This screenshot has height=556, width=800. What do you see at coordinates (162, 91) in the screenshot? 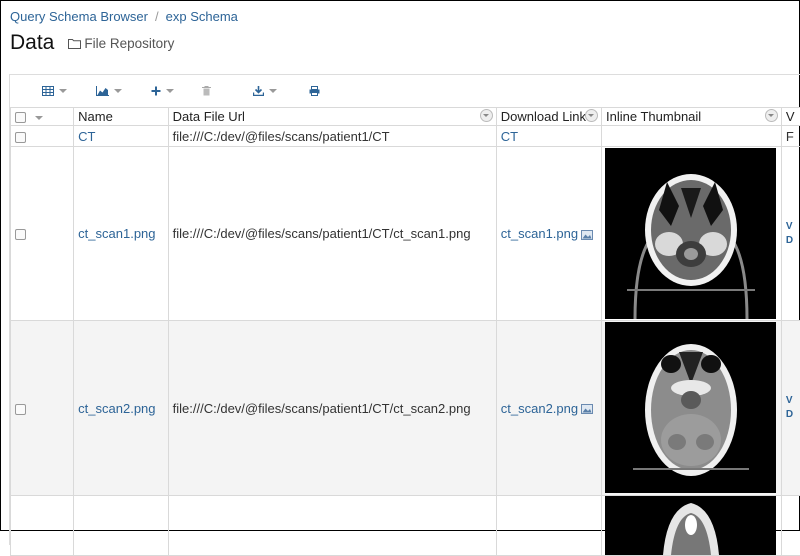
I see `insert-button` at bounding box center [162, 91].